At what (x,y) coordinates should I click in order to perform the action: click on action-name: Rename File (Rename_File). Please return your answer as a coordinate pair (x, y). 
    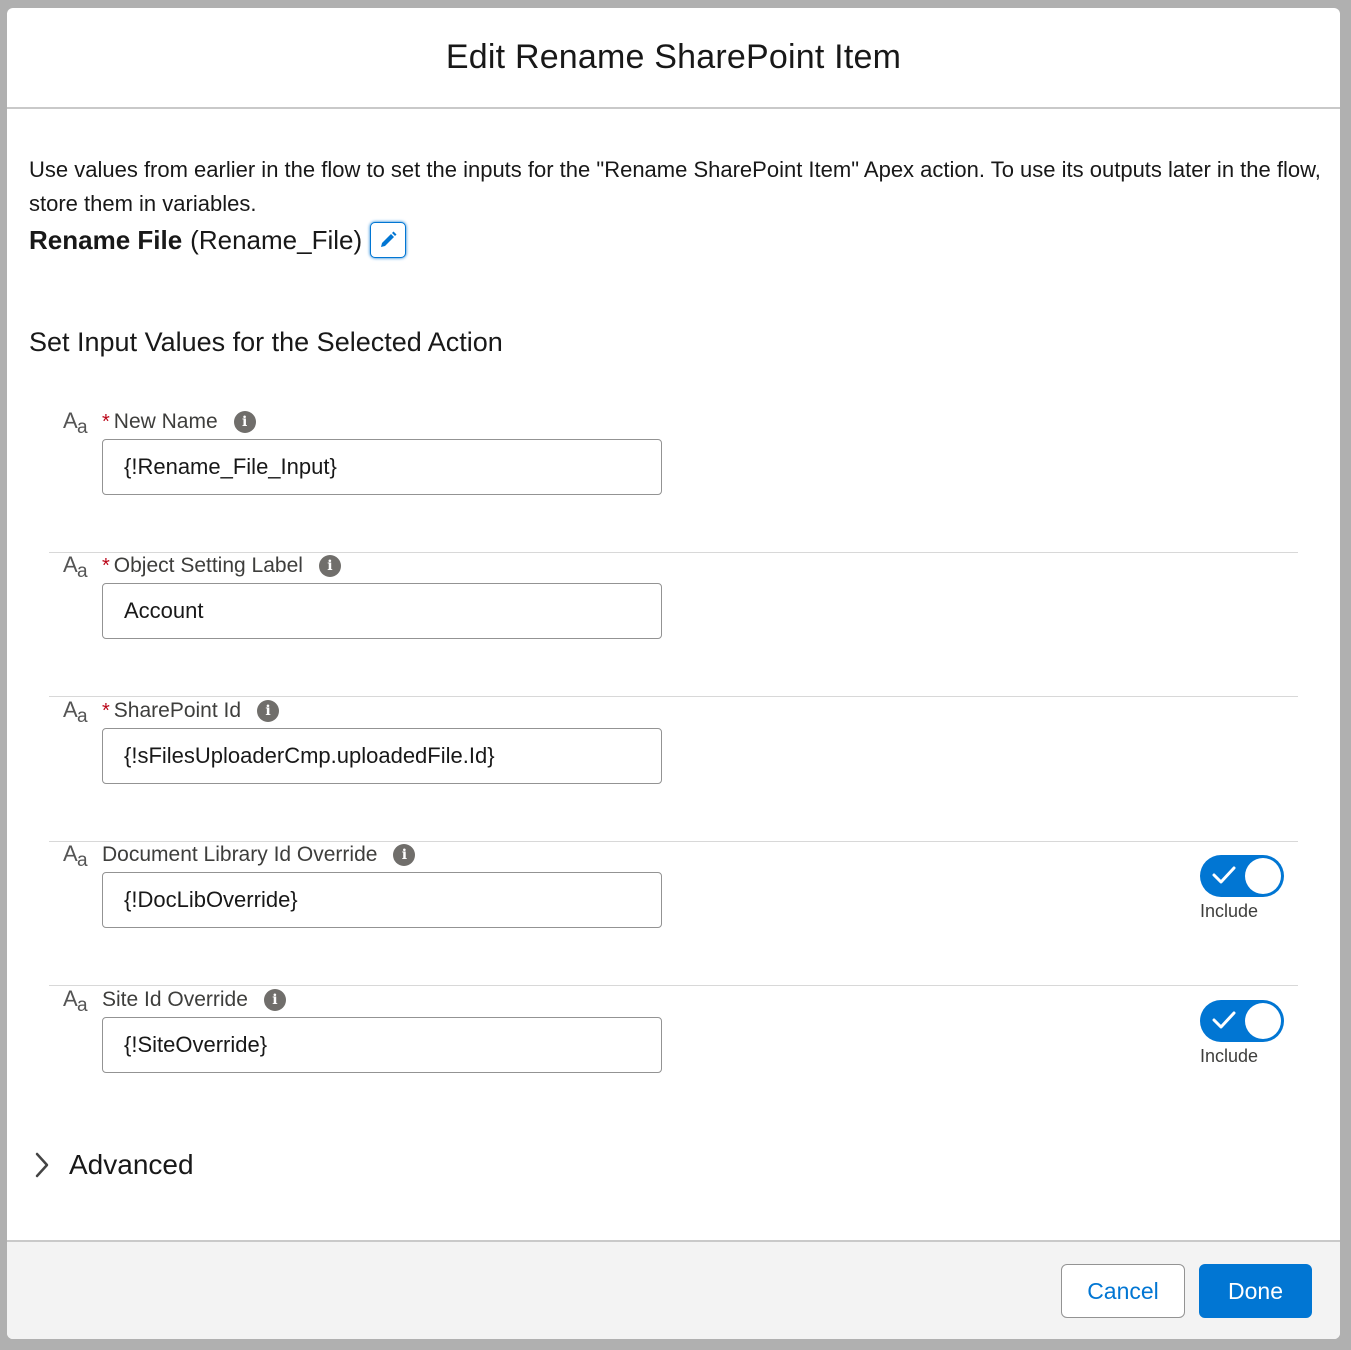
    Looking at the image, I should click on (218, 240).